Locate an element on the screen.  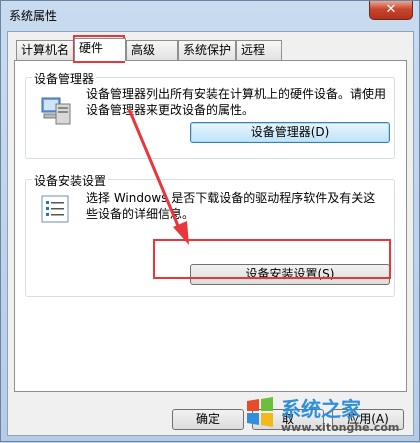
watermark-url: www.xitonghe.com is located at coordinates (340, 427).